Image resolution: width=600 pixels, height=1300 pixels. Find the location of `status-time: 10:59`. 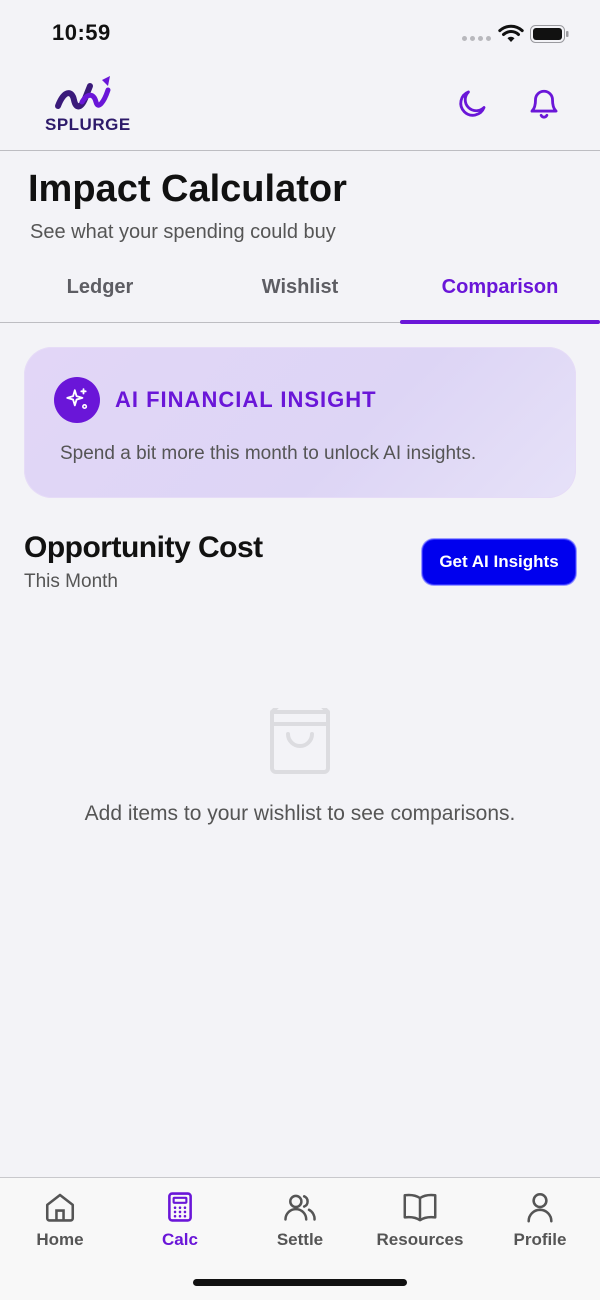

status-time: 10:59 is located at coordinates (81, 32).